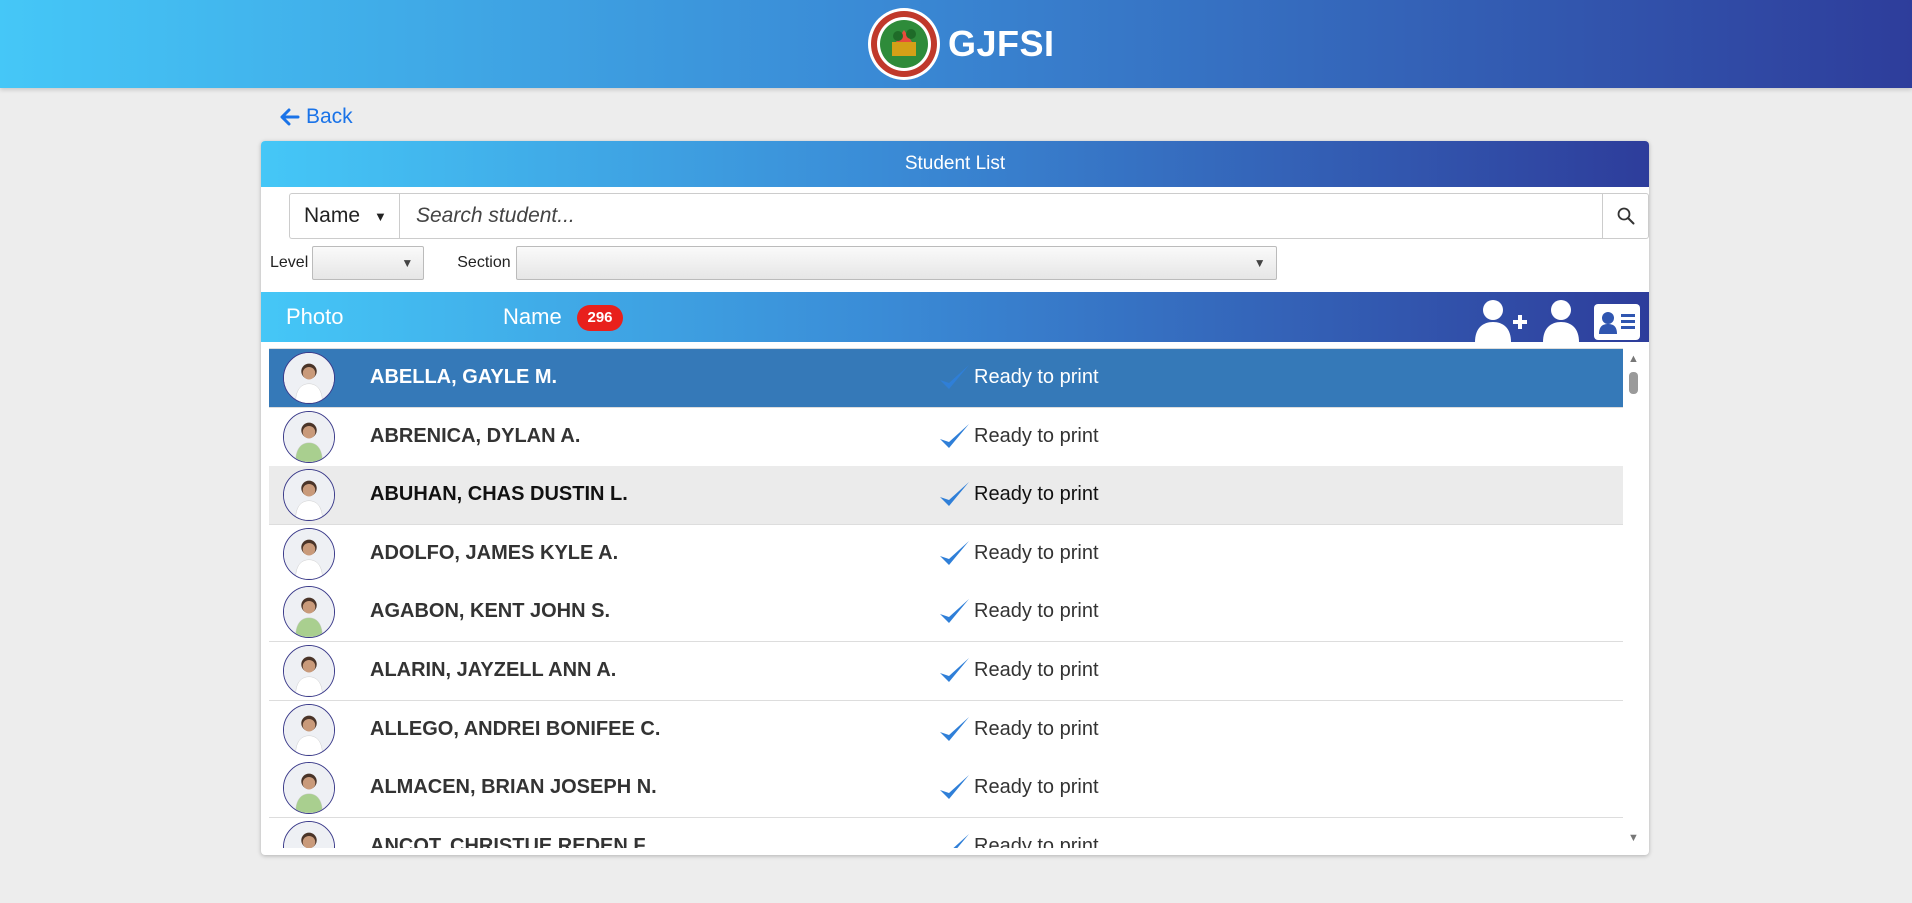 Image resolution: width=1912 pixels, height=903 pixels. Describe the element at coordinates (955, 317) in the screenshot. I see `table-header: Photo Name 296` at that location.